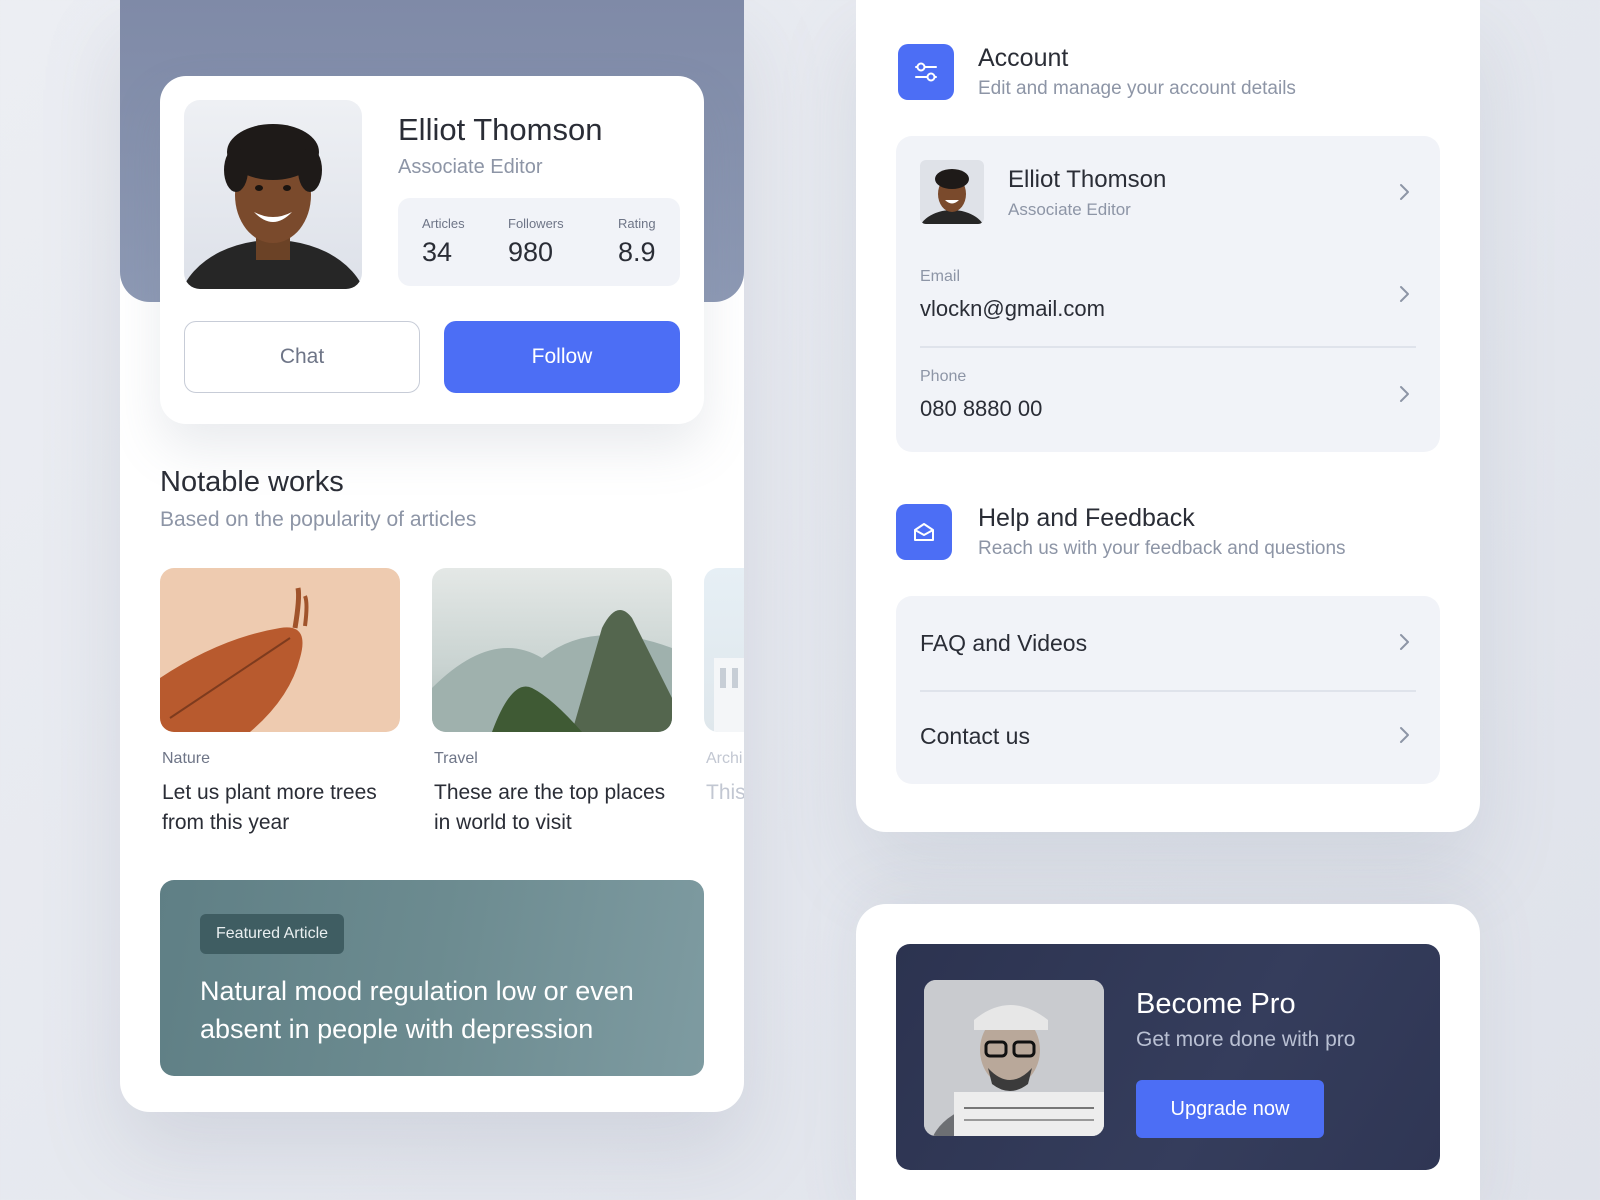 This screenshot has height=1200, width=1600. I want to click on phone-label: Phone, so click(943, 376).